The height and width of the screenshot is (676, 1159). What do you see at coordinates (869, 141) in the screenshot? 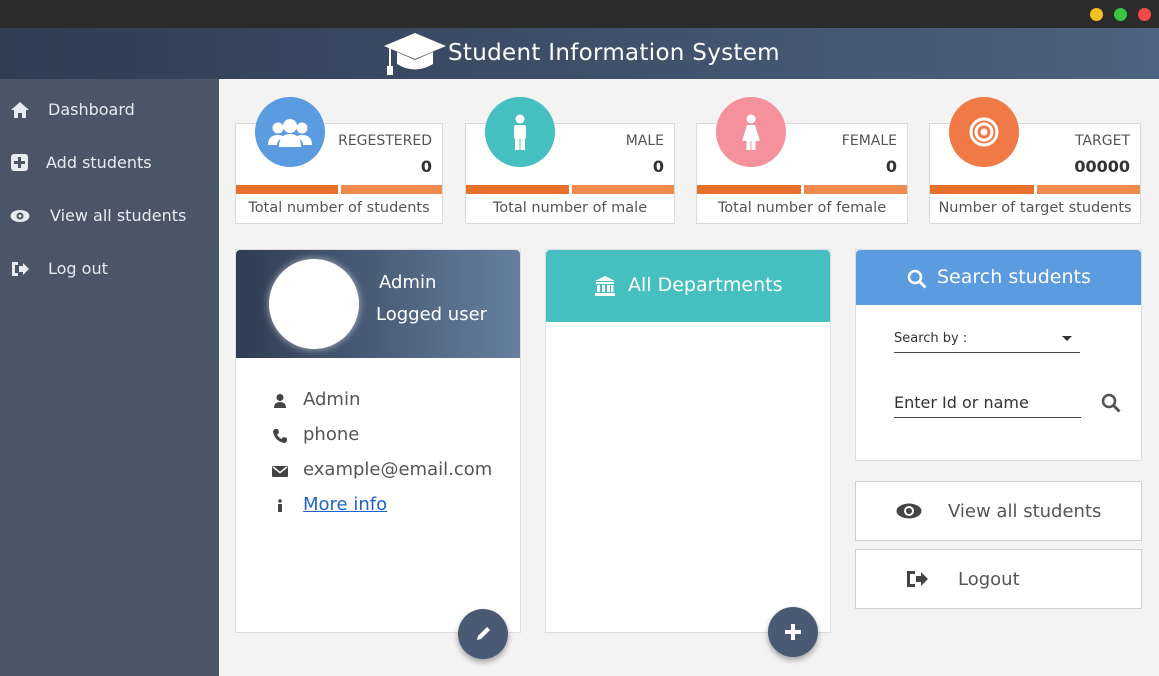
I see `stat-caption: FEMALE` at bounding box center [869, 141].